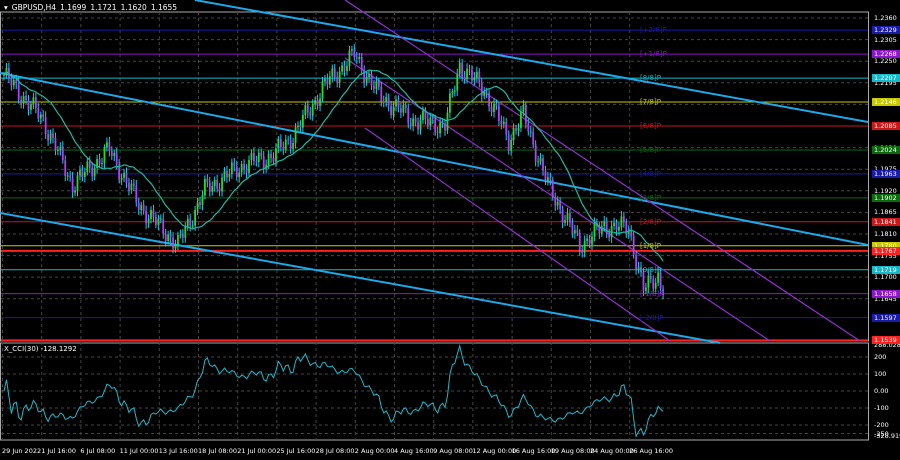 Image resolution: width=900 pixels, height=460 pixels. Describe the element at coordinates (653, 54) in the screenshot. I see `murrey-level-label: [+1/8]P` at that location.